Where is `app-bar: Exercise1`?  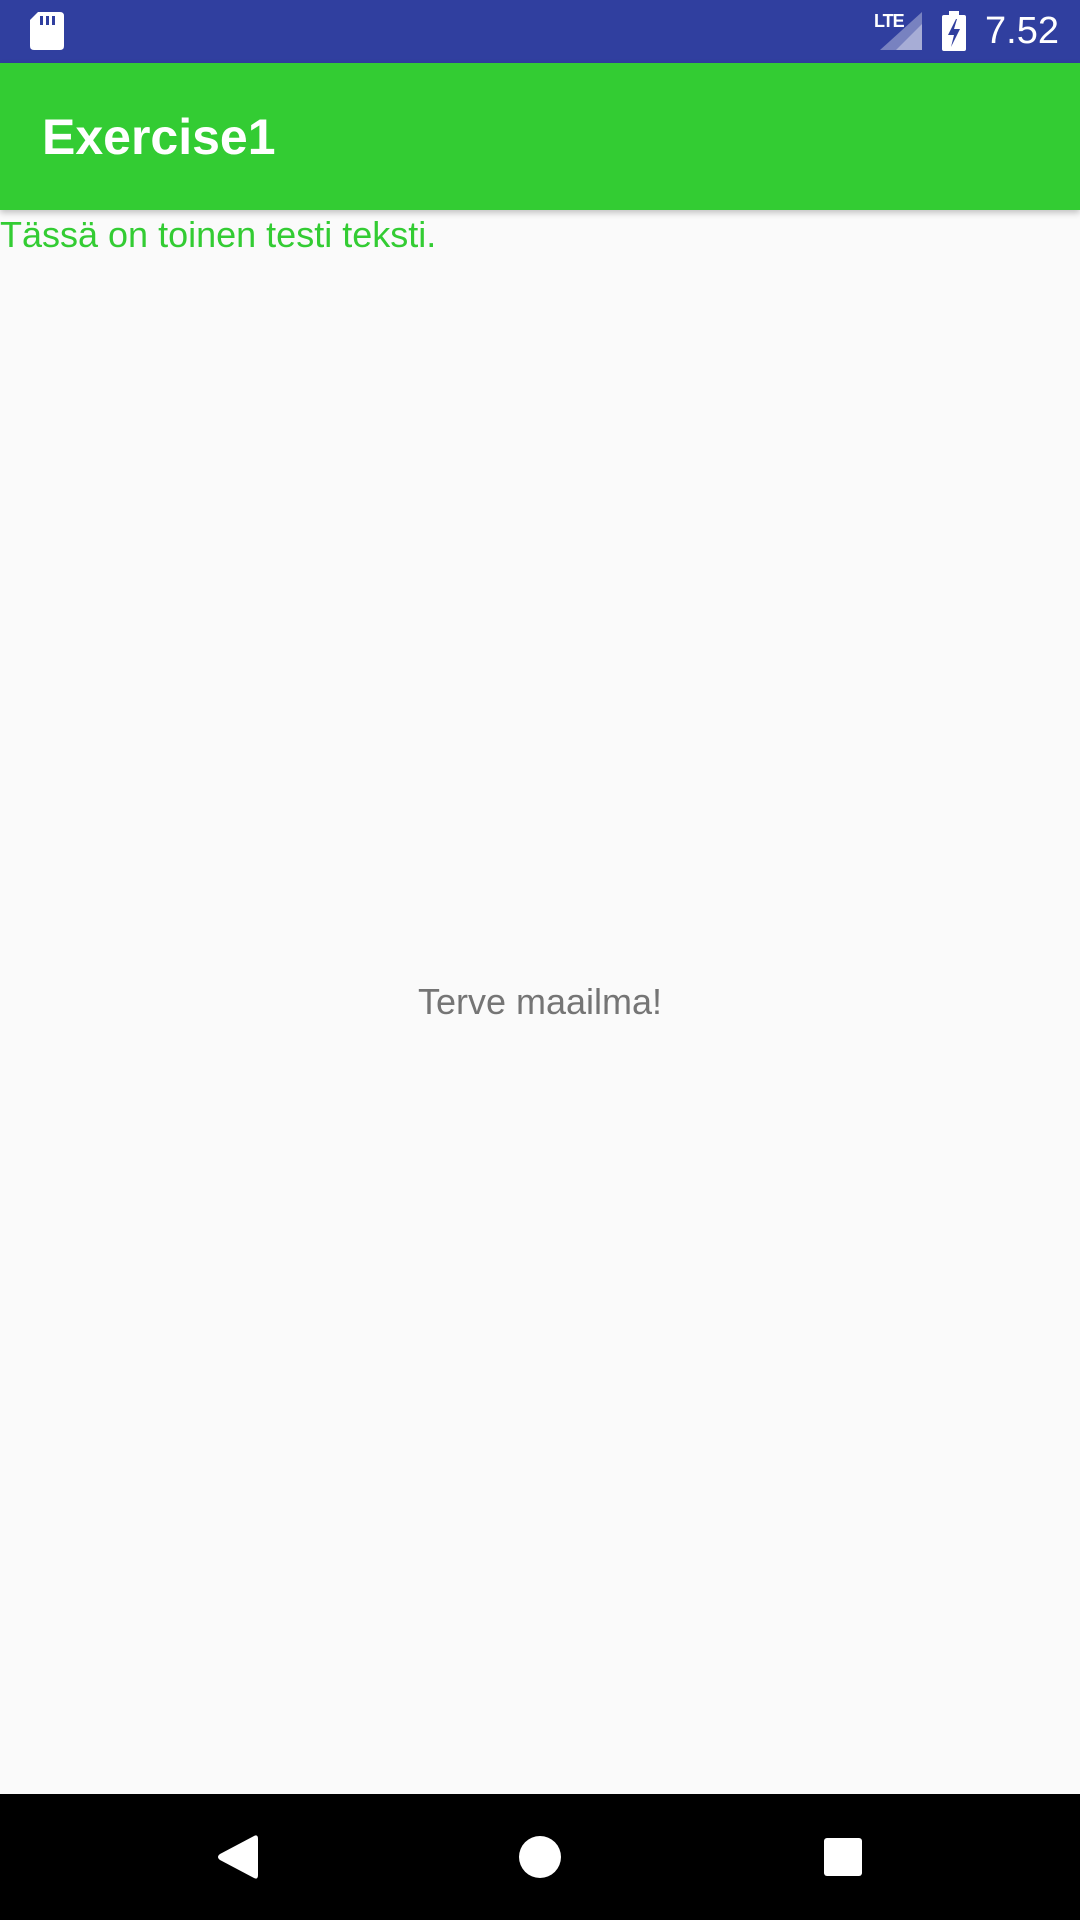 app-bar: Exercise1 is located at coordinates (540, 136).